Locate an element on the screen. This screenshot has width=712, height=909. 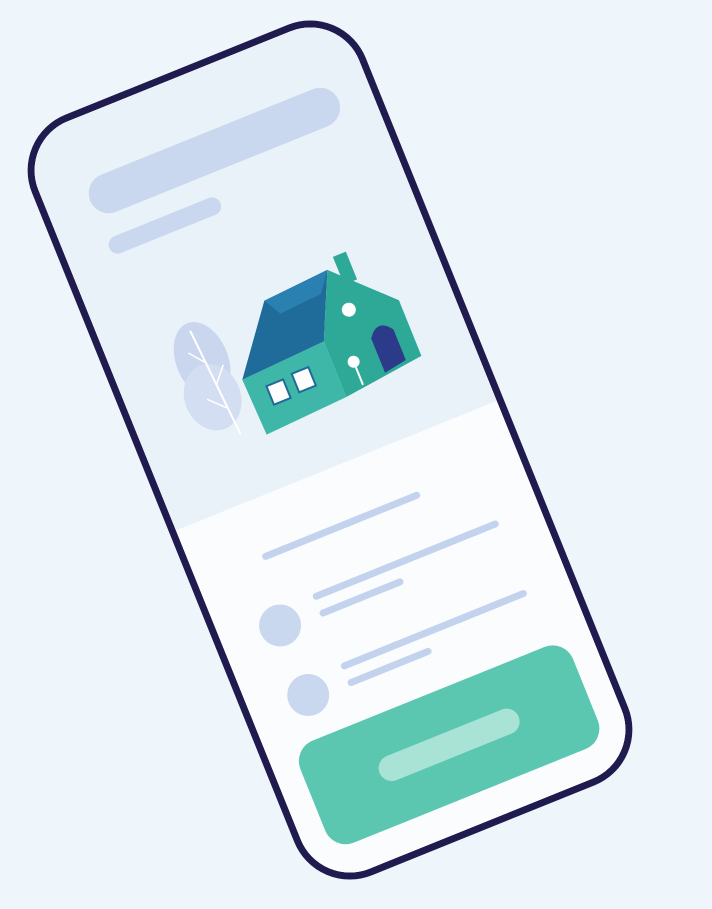
tree-icon is located at coordinates (207, 378).